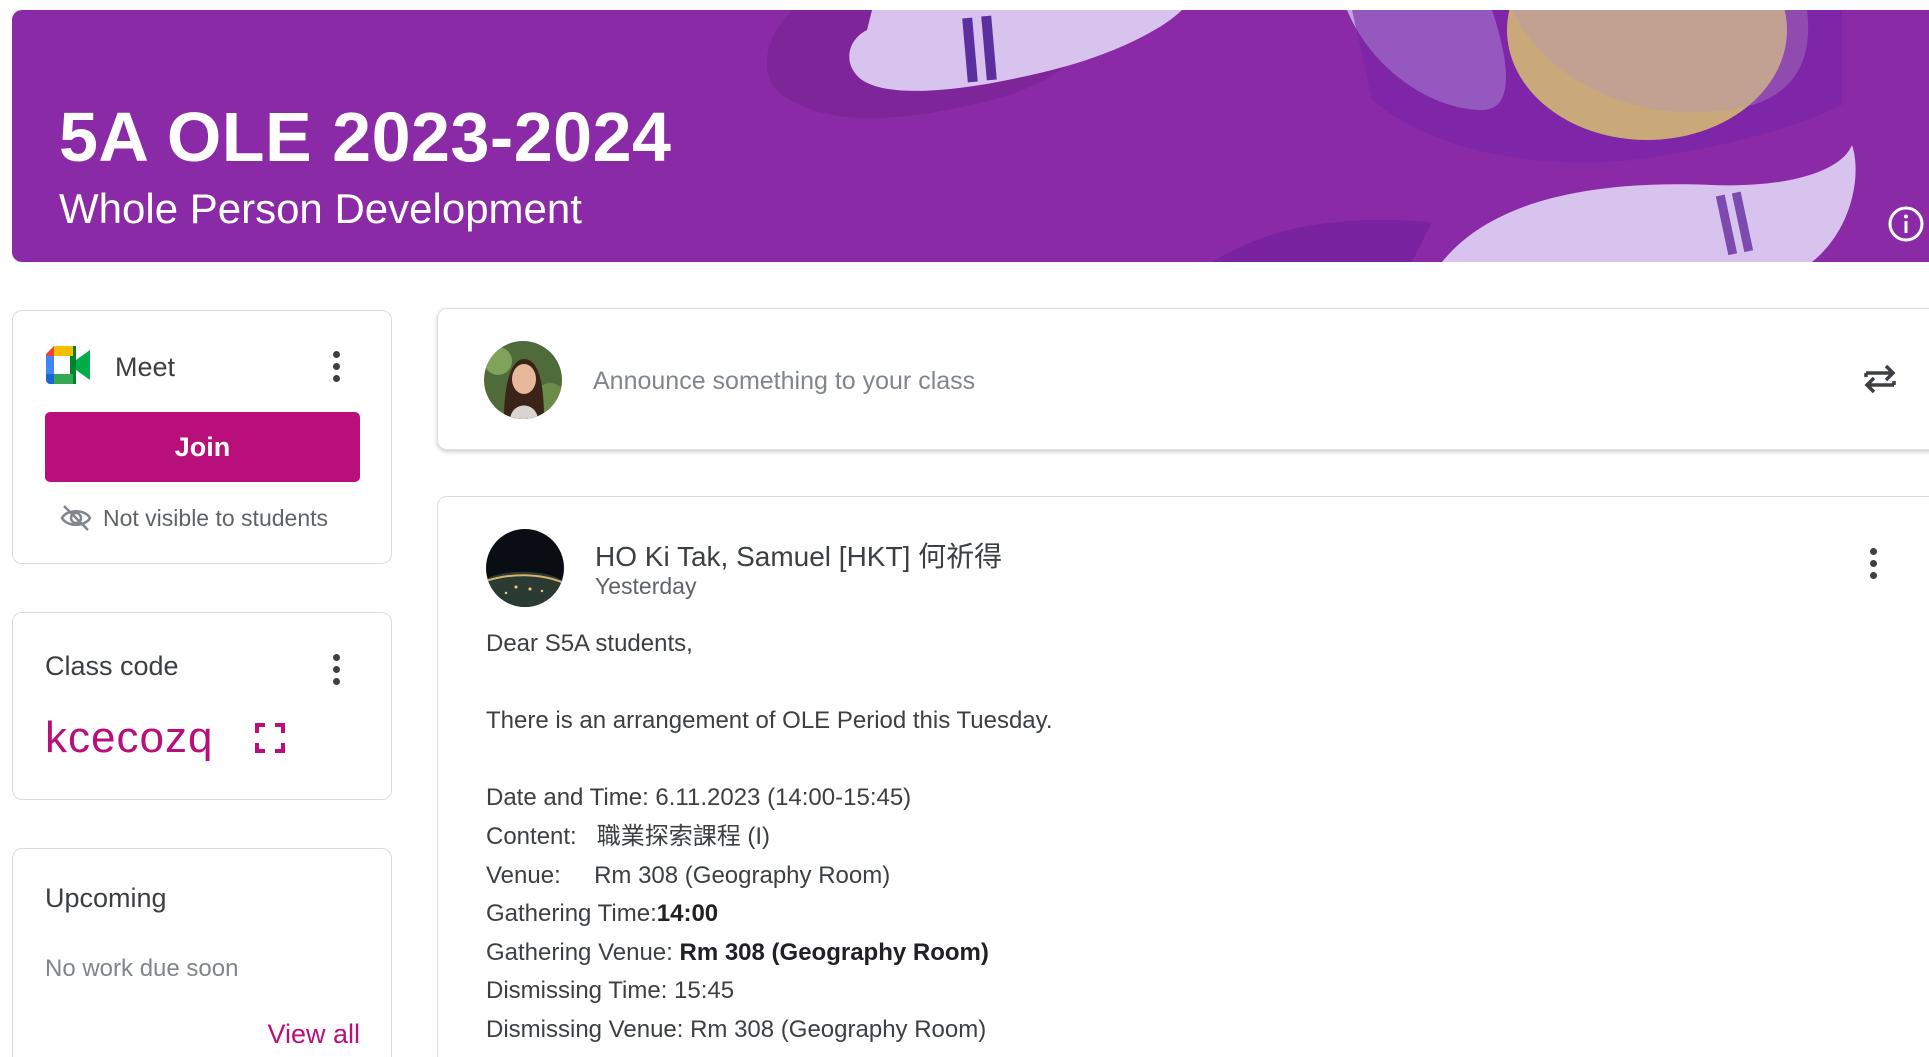  What do you see at coordinates (628, 836) in the screenshot?
I see `post-content-line: Content: 職業探索課程 (I)` at bounding box center [628, 836].